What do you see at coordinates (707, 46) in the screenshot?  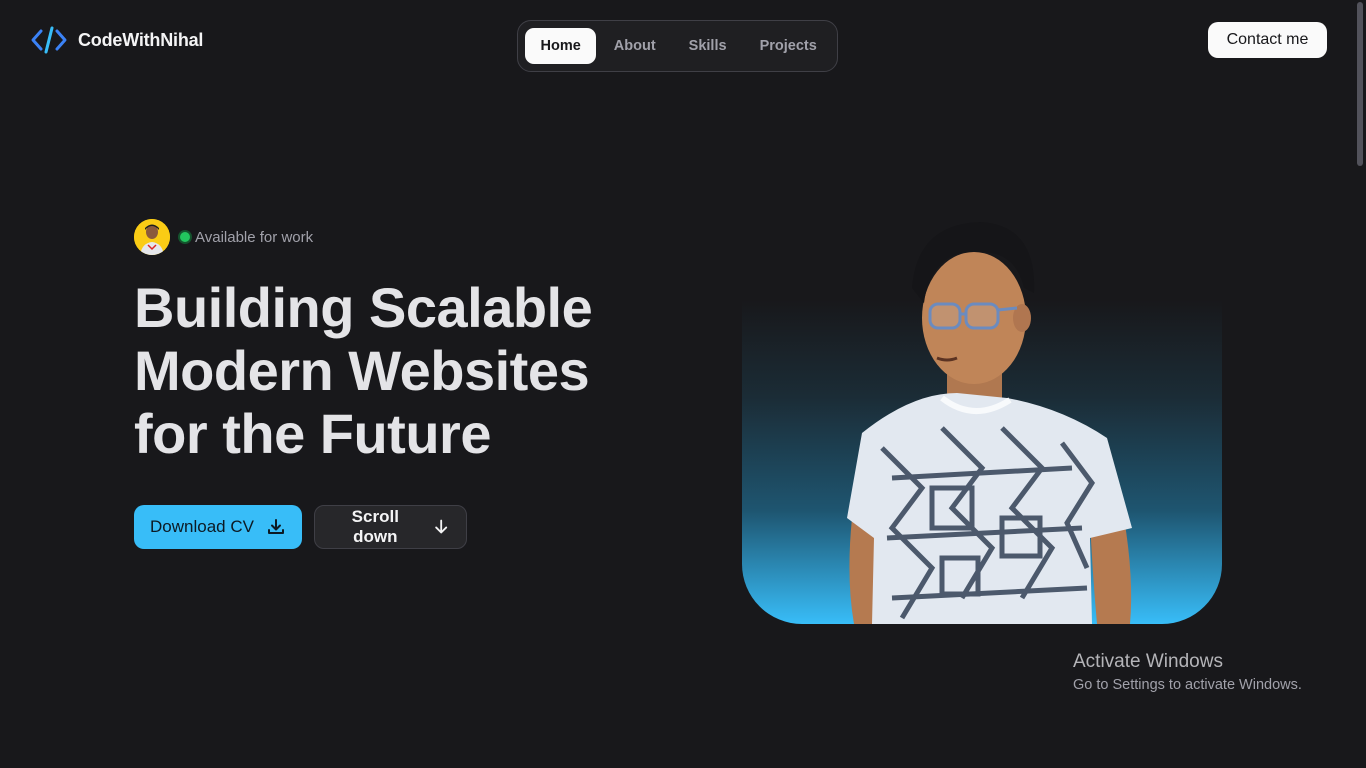 I see `nav-item-skills: Skills` at bounding box center [707, 46].